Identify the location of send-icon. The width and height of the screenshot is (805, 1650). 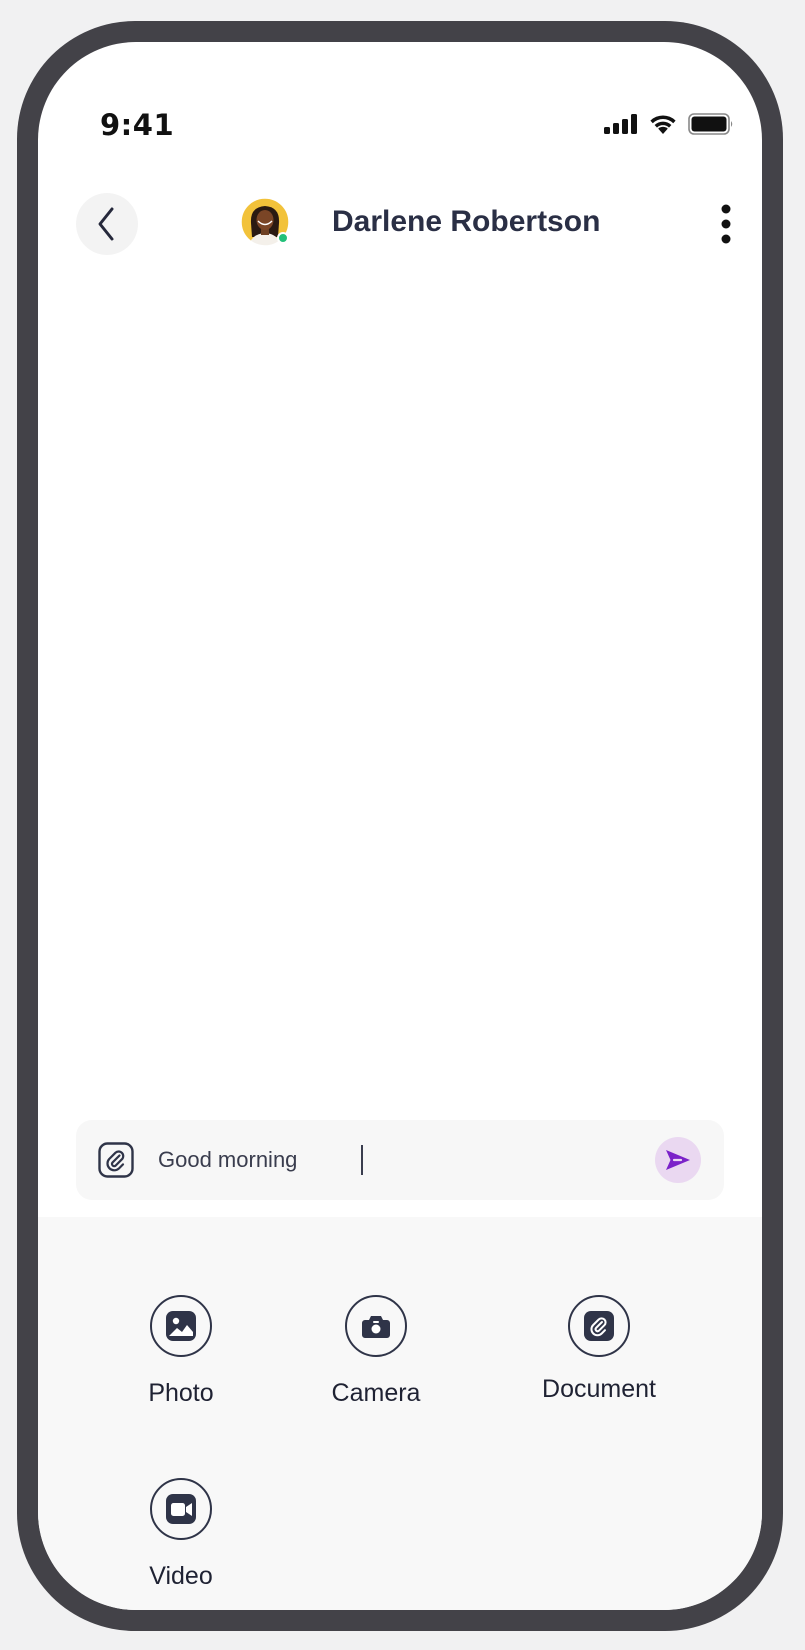
(678, 1160).